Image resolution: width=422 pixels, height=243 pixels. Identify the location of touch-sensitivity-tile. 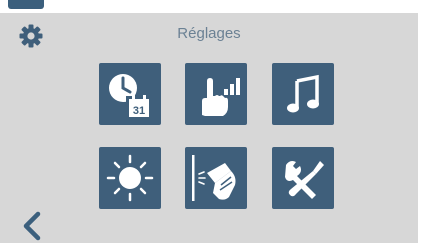
(216, 94).